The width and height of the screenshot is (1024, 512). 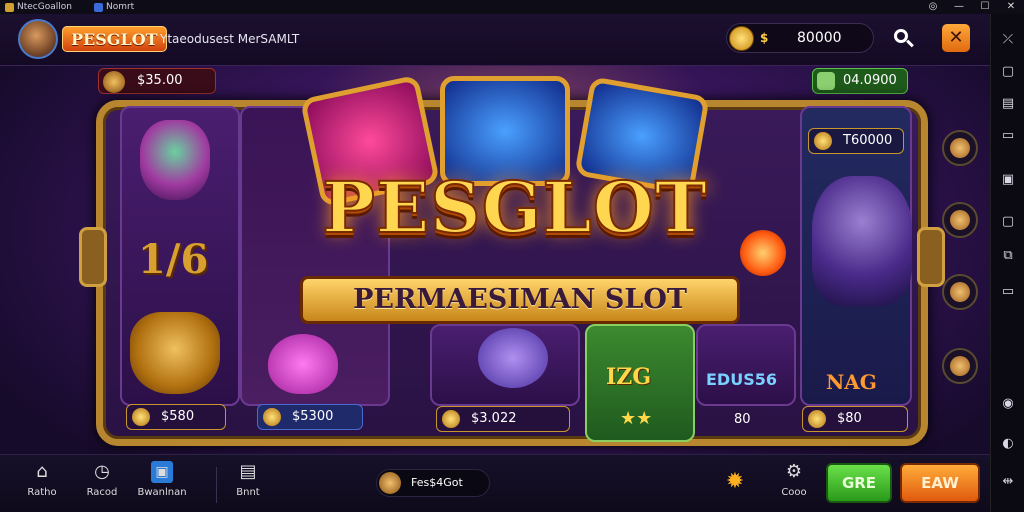 What do you see at coordinates (859, 483) in the screenshot?
I see `green-action-button: GRE` at bounding box center [859, 483].